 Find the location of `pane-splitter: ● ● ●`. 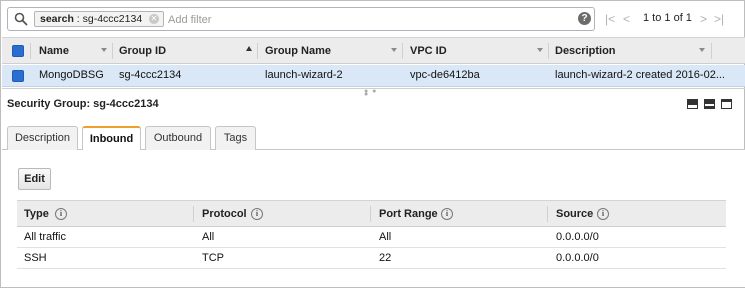

pane-splitter: ● ● ● is located at coordinates (373, 93).